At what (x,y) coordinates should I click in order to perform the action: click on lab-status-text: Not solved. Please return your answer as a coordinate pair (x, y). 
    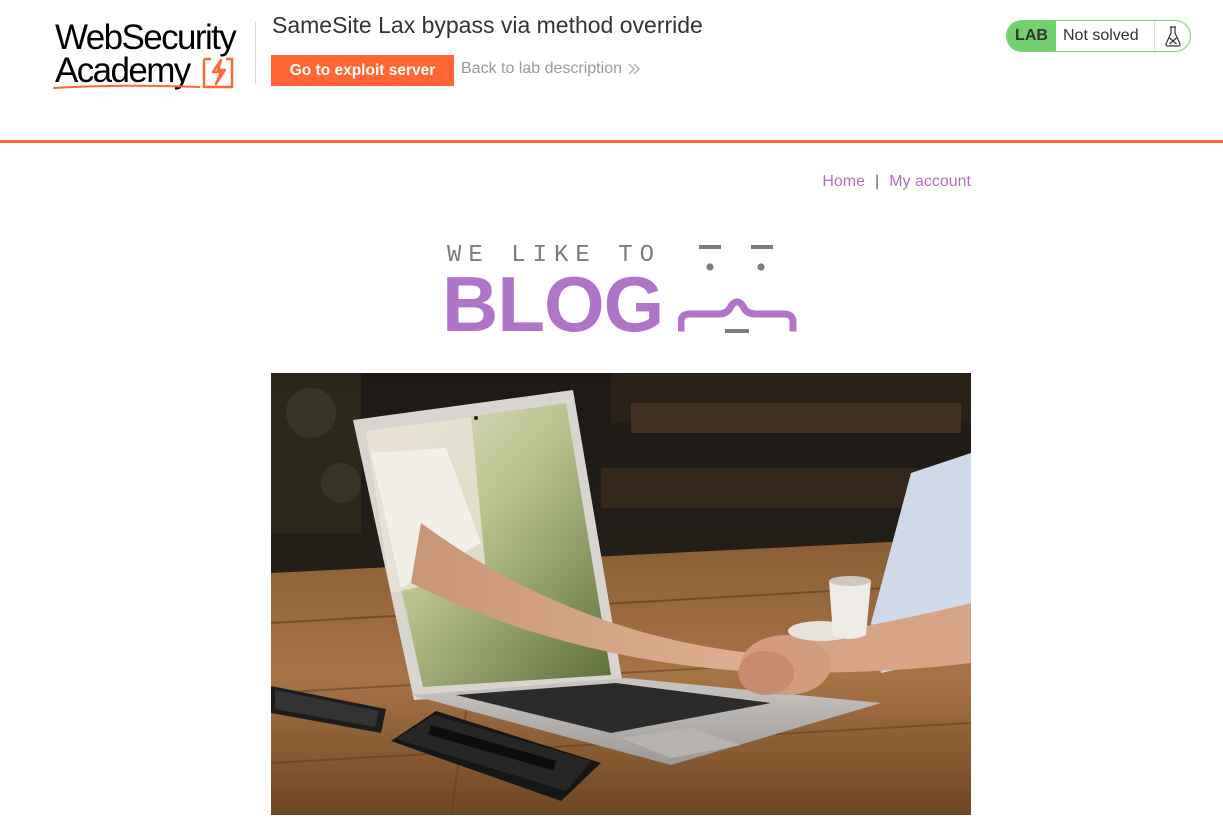
    Looking at the image, I should click on (1101, 35).